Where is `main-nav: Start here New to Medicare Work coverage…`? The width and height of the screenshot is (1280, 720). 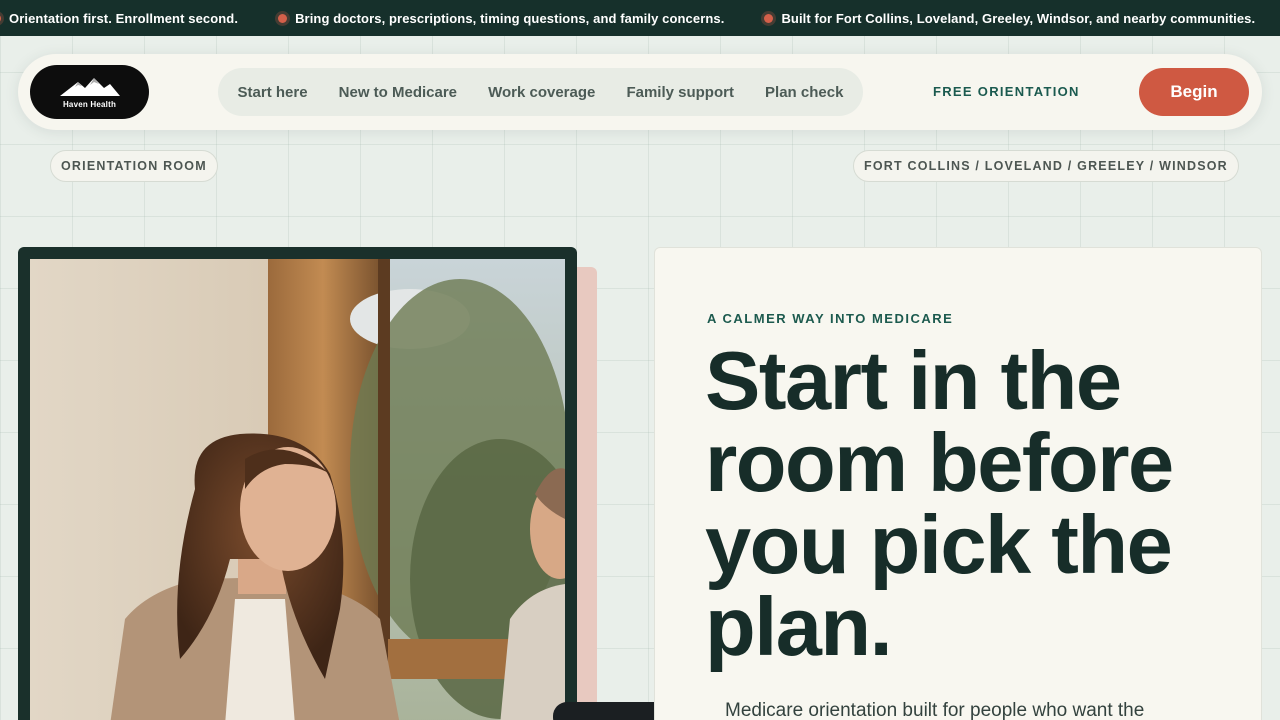
main-nav: Start here New to Medicare Work coverage… is located at coordinates (540, 92).